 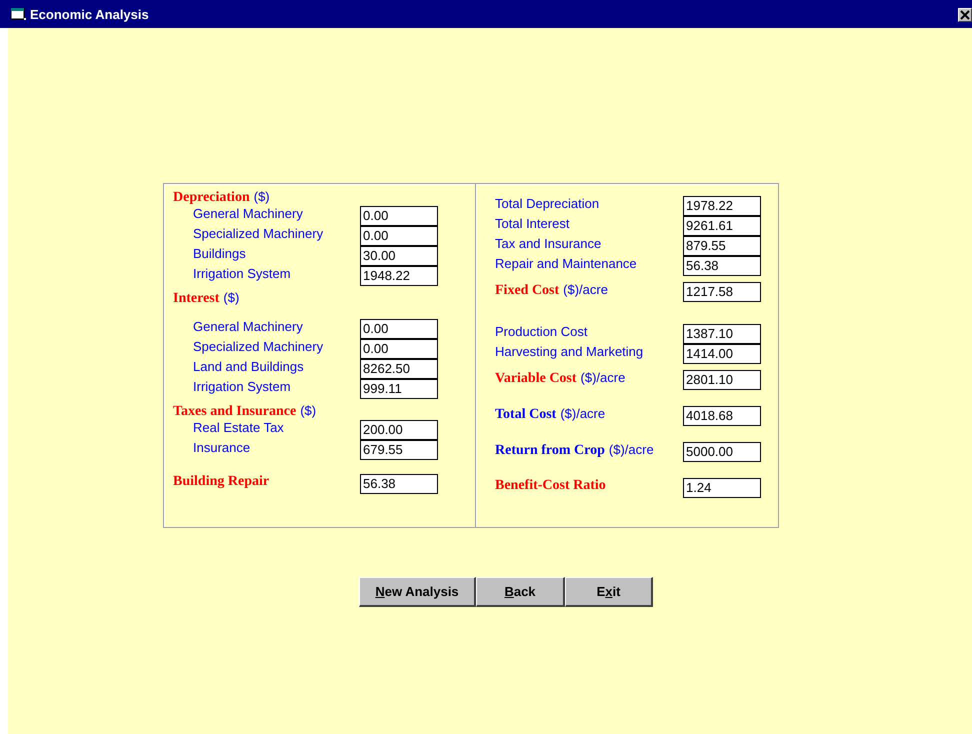 I want to click on value-field: 5000.00, so click(x=722, y=452).